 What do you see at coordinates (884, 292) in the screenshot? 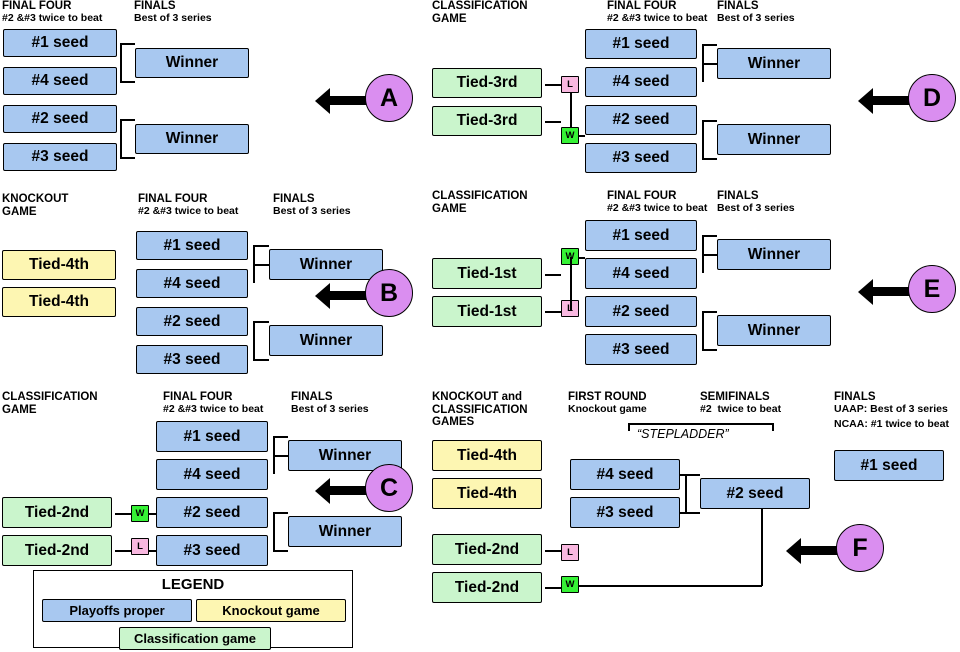
I see `scenario-e-arrow-icon` at bounding box center [884, 292].